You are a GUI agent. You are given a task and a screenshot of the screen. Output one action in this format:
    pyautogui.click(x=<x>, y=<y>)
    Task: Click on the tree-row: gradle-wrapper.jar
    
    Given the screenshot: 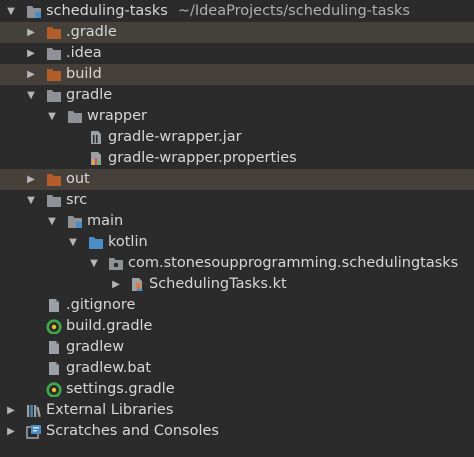 What is the action you would take?
    pyautogui.click(x=237, y=137)
    